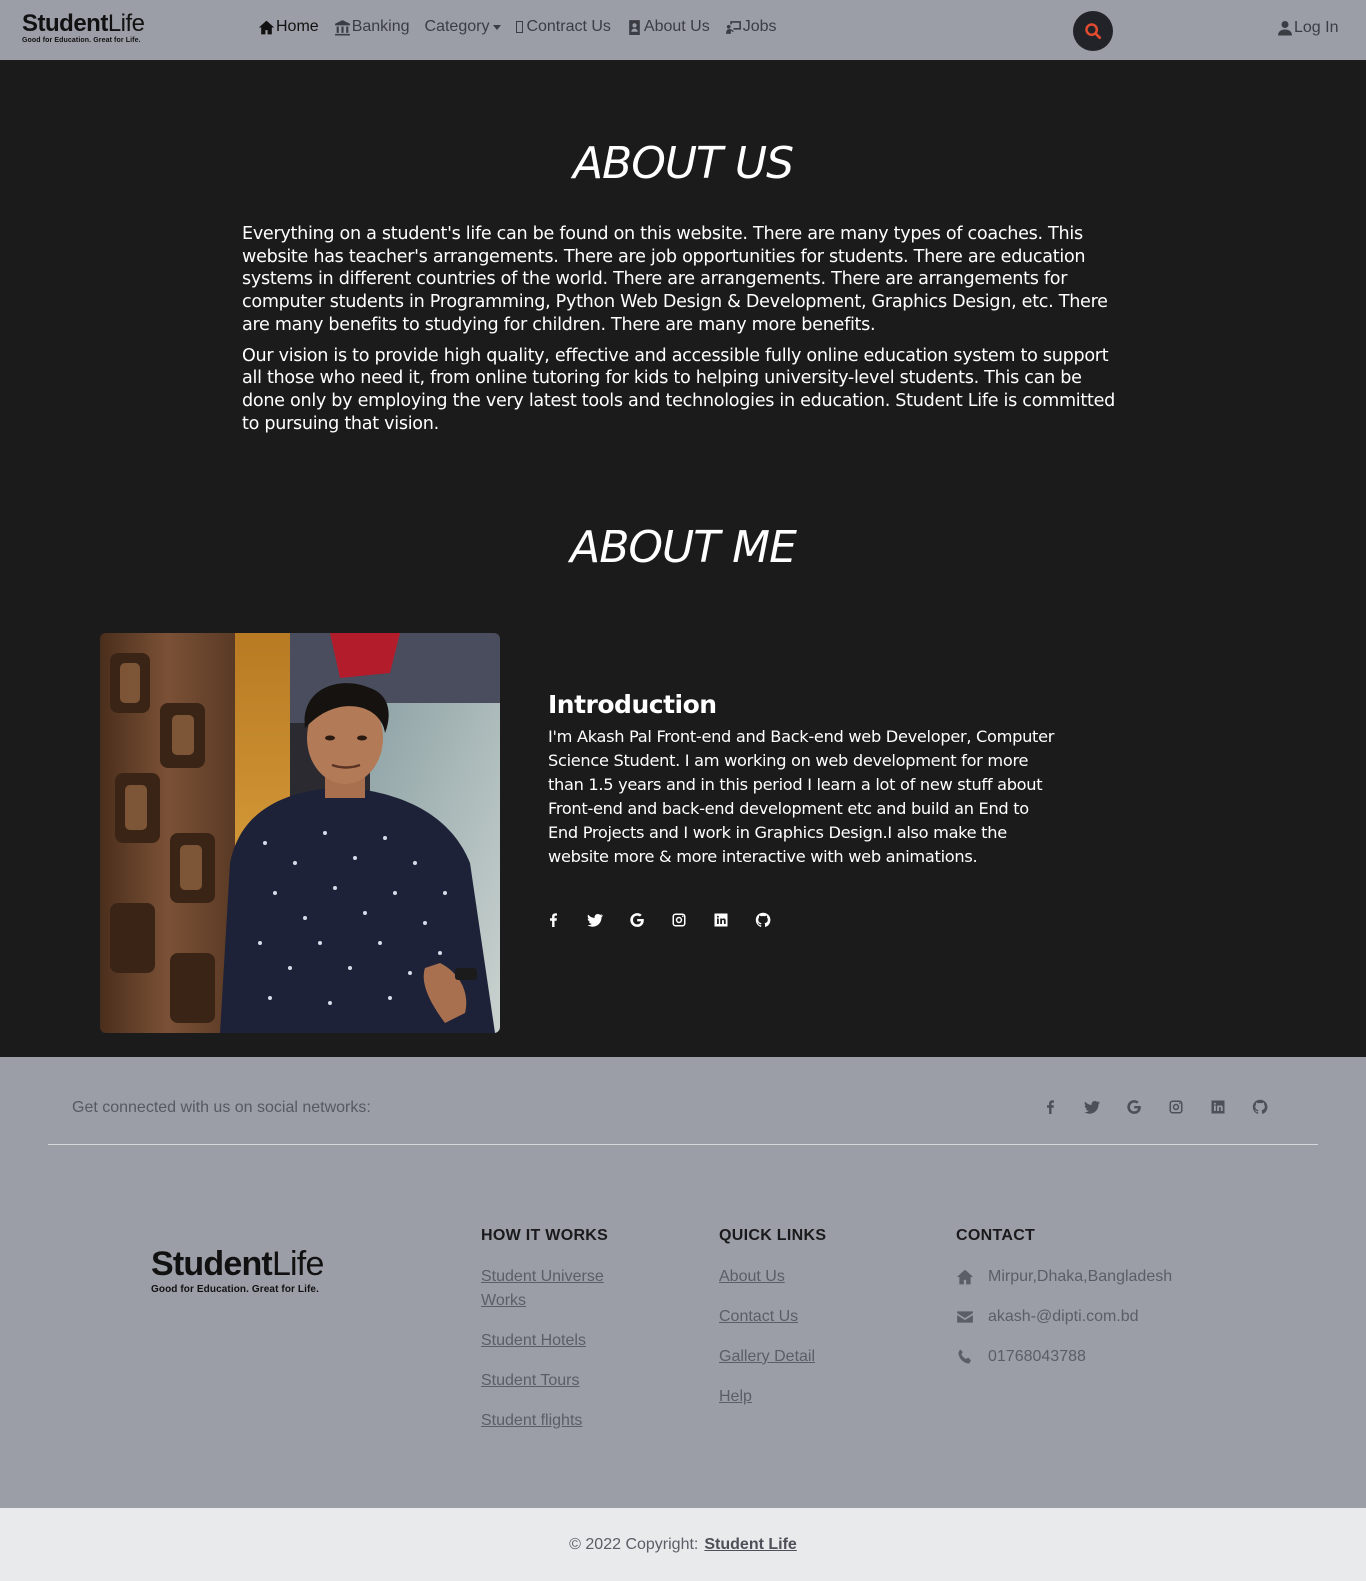  I want to click on footer-link-hotels: Student Hotels, so click(561, 1341).